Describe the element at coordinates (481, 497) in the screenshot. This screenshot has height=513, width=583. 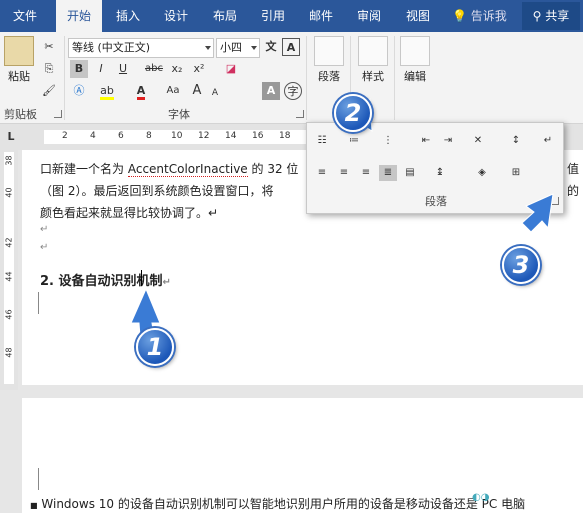
I see `watermark-logo: ◐◑` at that location.